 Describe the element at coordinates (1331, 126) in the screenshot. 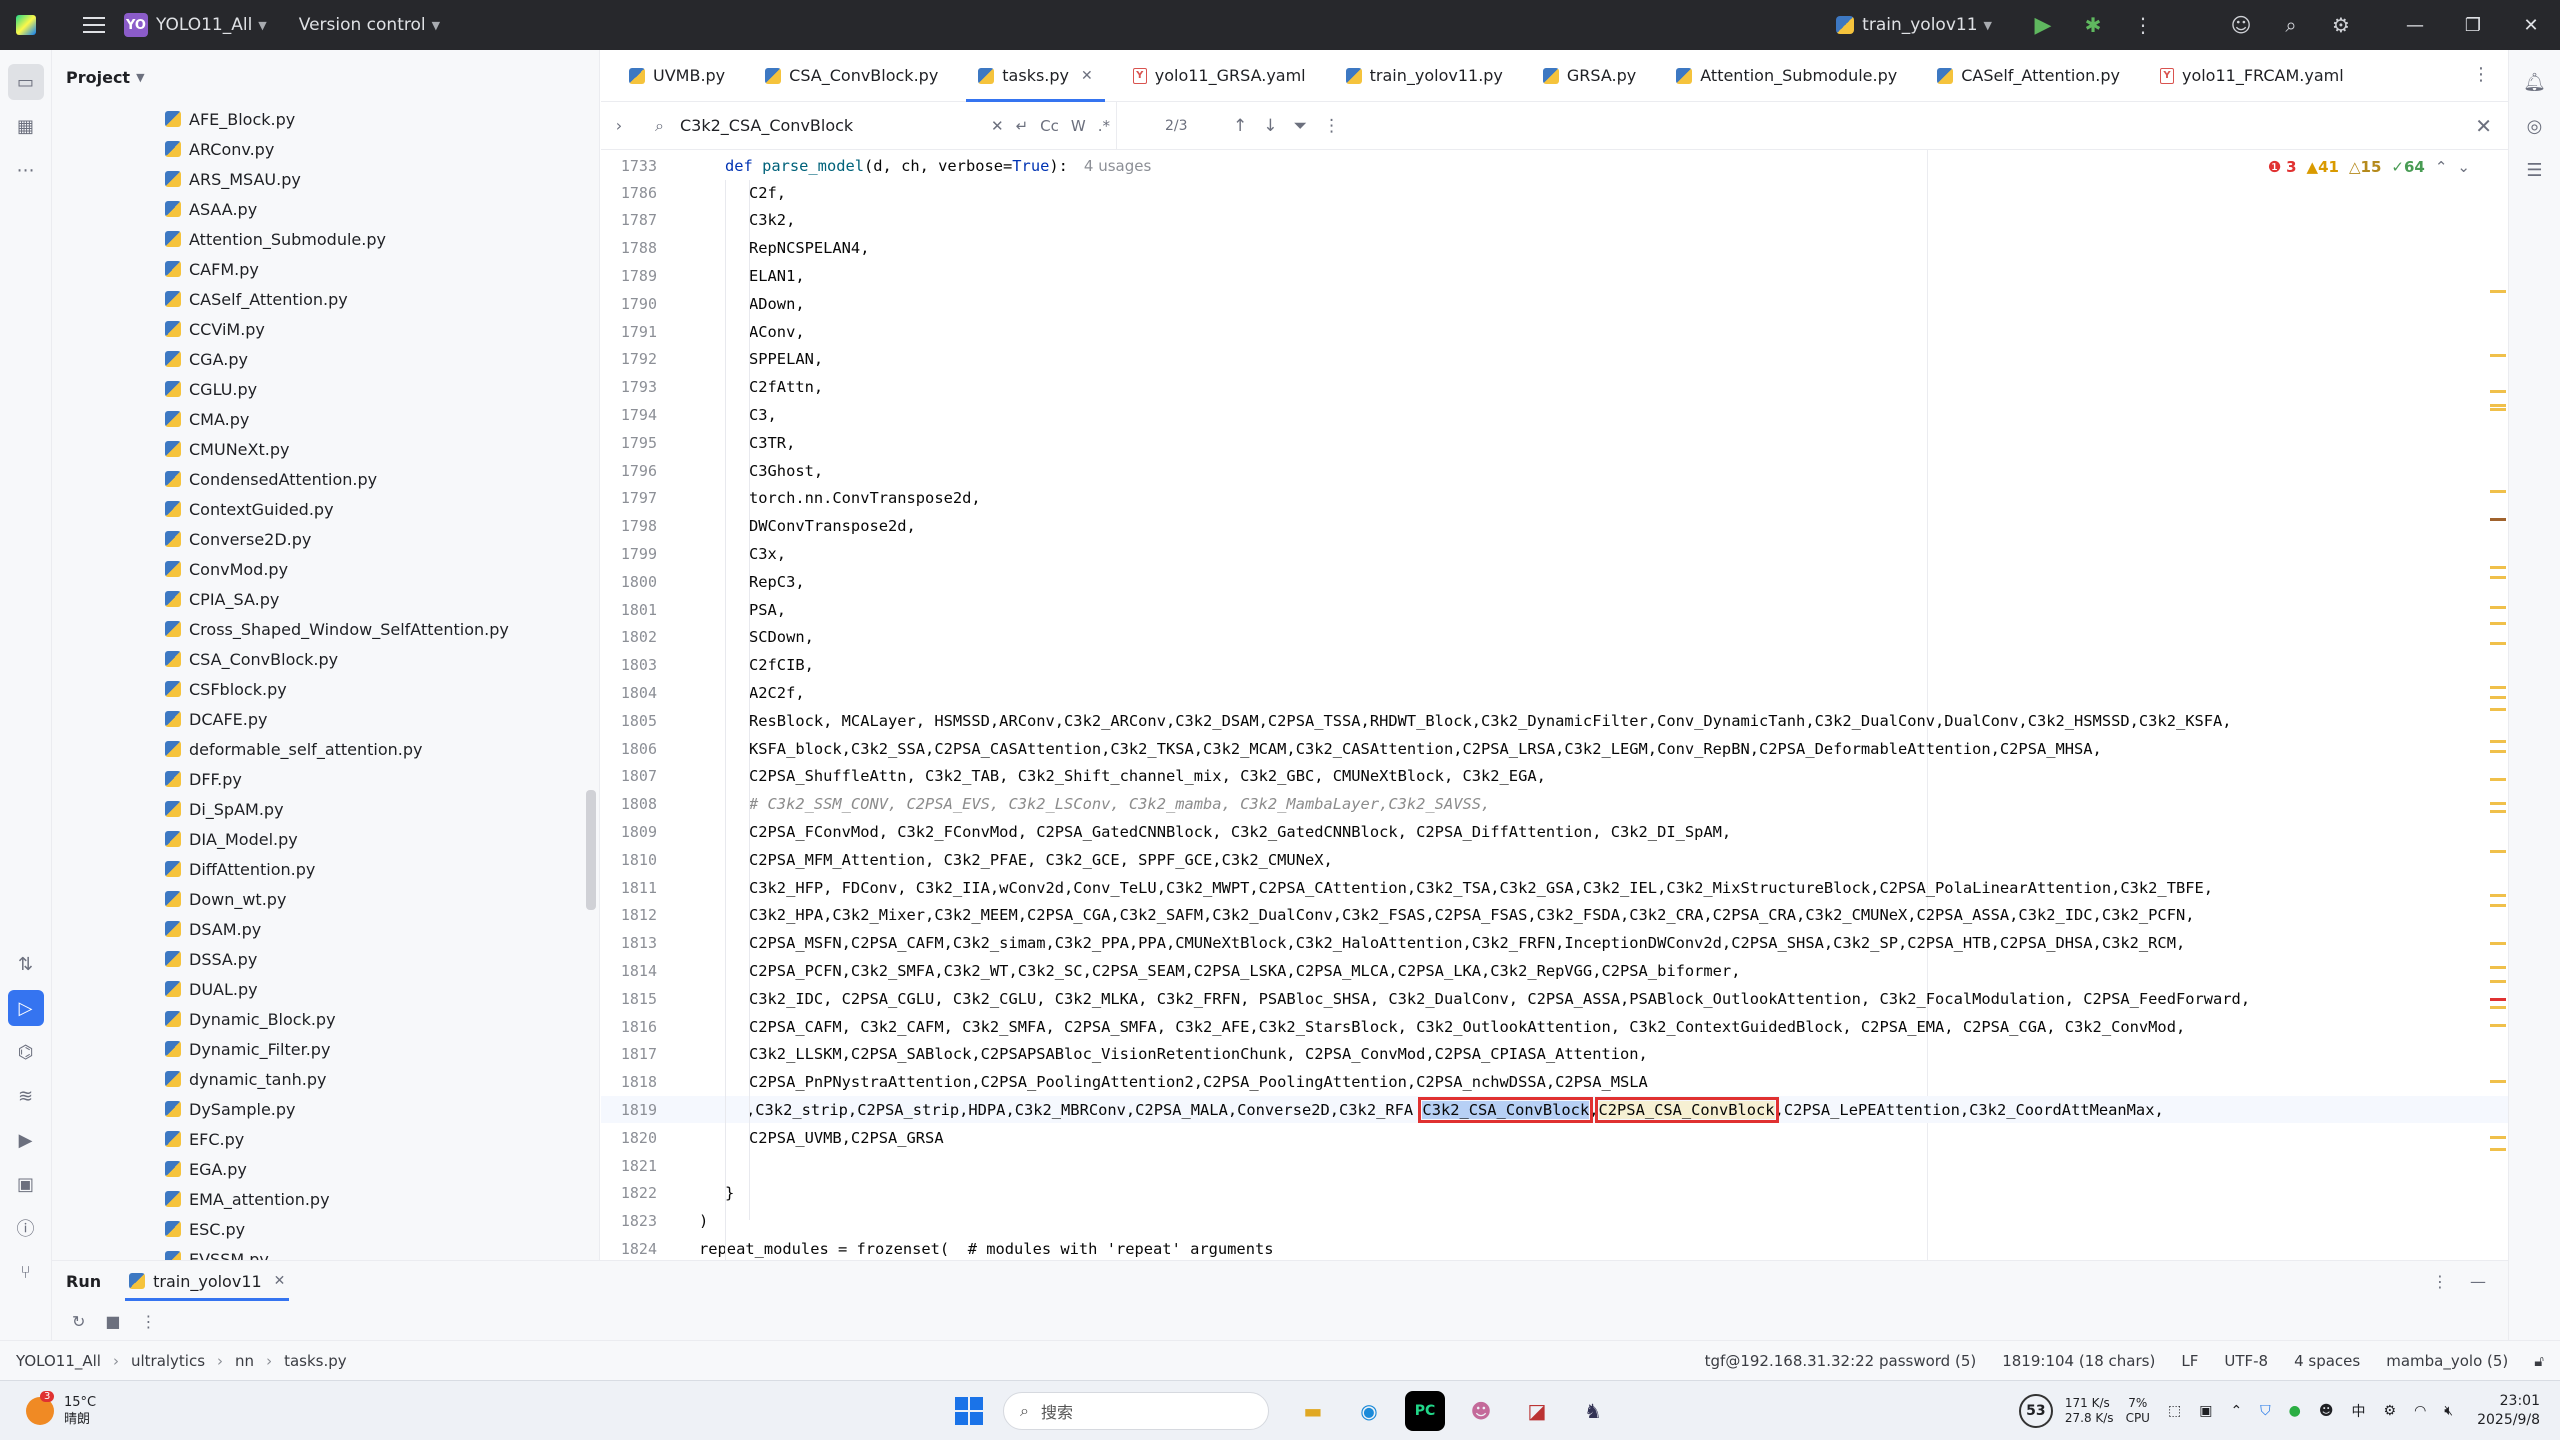

I see `find-more-options-icon: ⋮` at that location.